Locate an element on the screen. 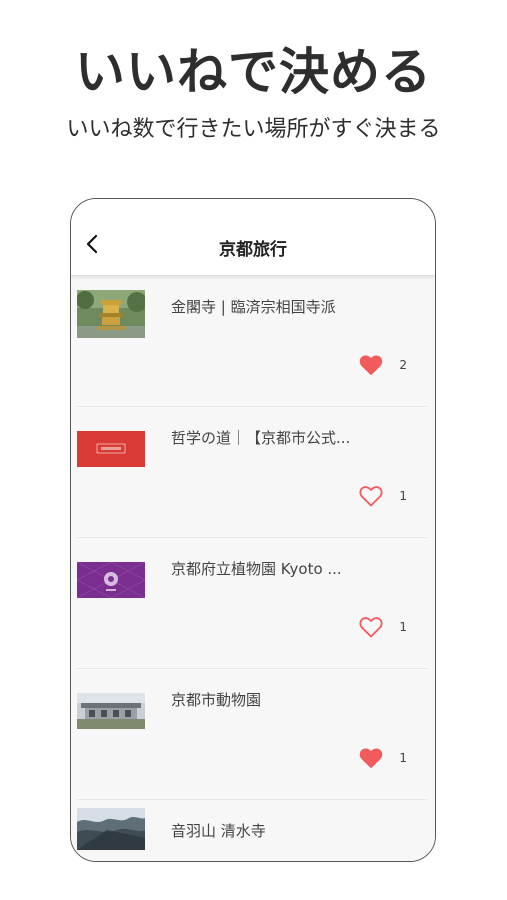 Image resolution: width=507 pixels, height=900 pixels. list-item: 哲学の道｜【京都市公式... 1 is located at coordinates (252, 472).